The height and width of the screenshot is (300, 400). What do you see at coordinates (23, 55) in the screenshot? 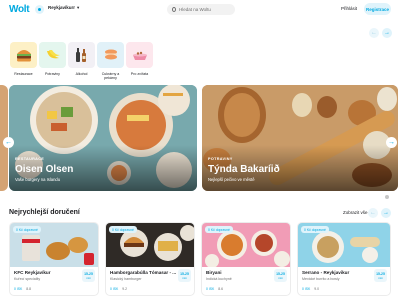
I see `burger-icon` at bounding box center [23, 55].